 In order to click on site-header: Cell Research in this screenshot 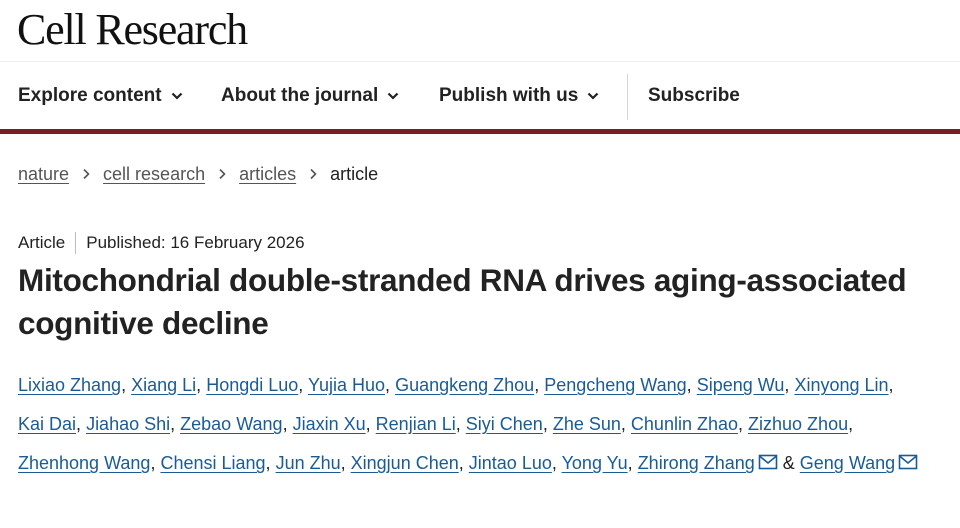, I will do `click(480, 31)`.